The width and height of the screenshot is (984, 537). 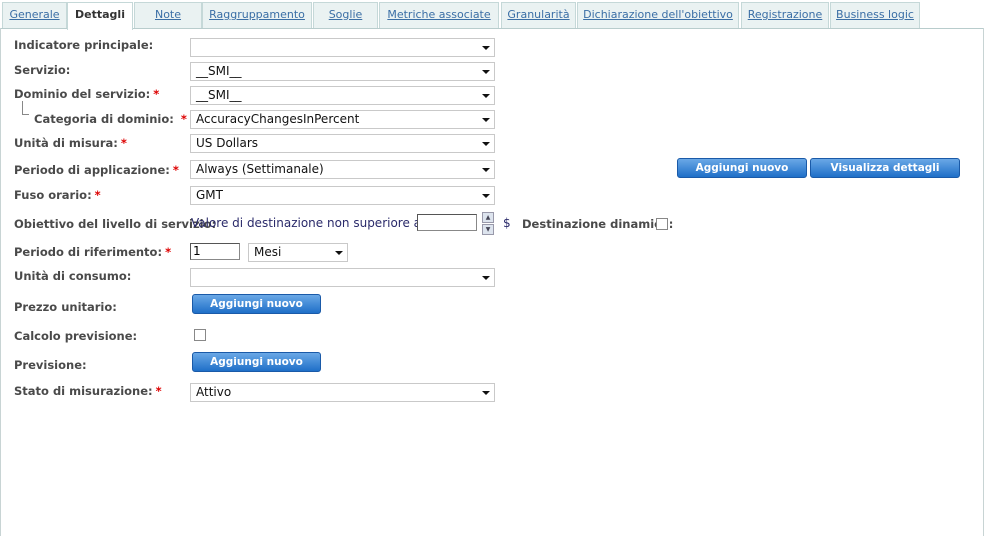 I want to click on fuso-value: GMT, so click(x=209, y=195).